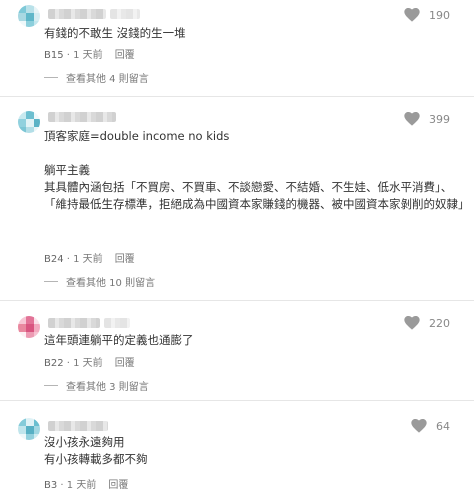 The image size is (474, 498). What do you see at coordinates (73, 259) in the screenshot?
I see `floor-number: B24 · 1 天前` at bounding box center [73, 259].